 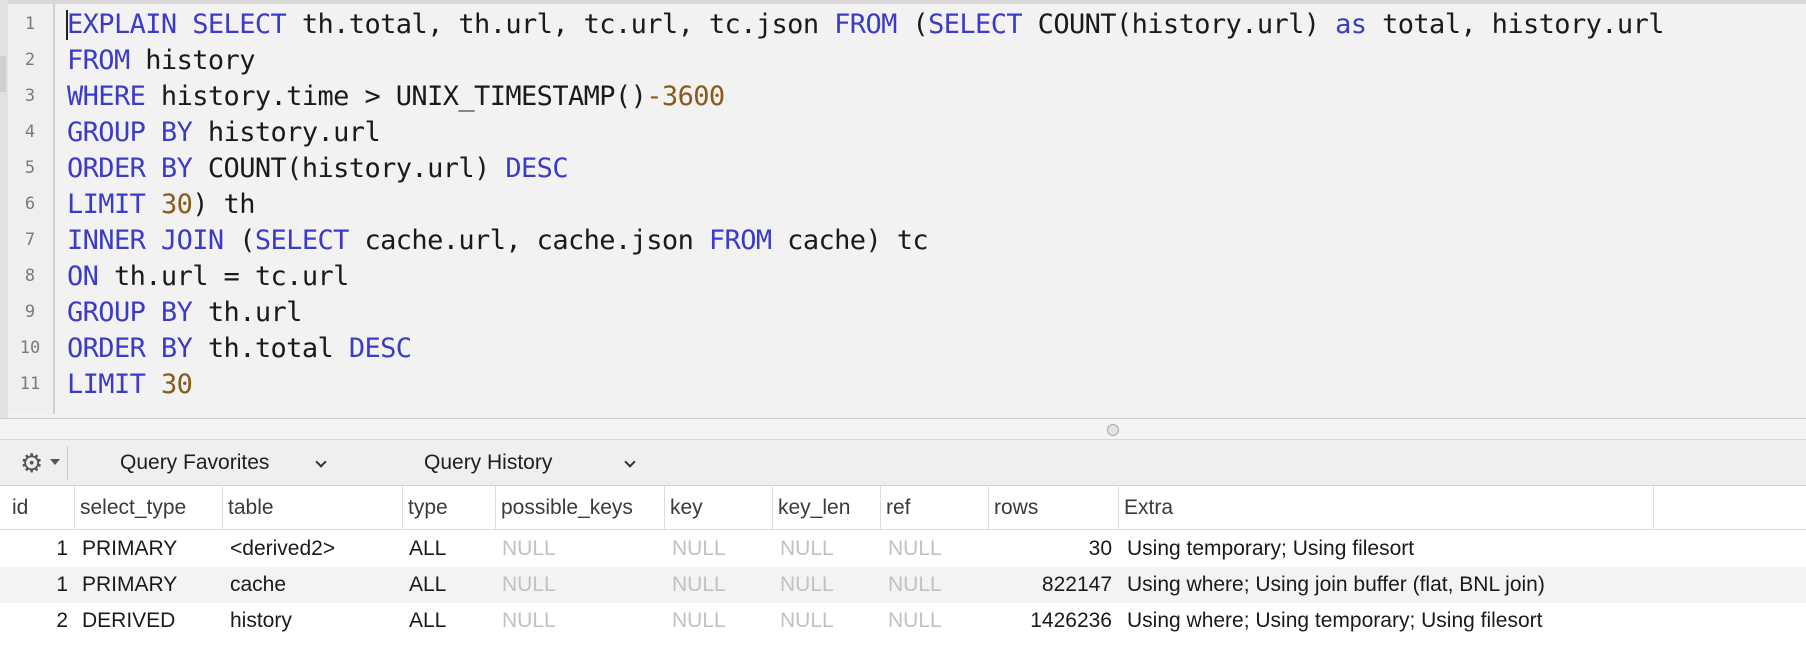 I want to click on line-number: 11, so click(x=30, y=384).